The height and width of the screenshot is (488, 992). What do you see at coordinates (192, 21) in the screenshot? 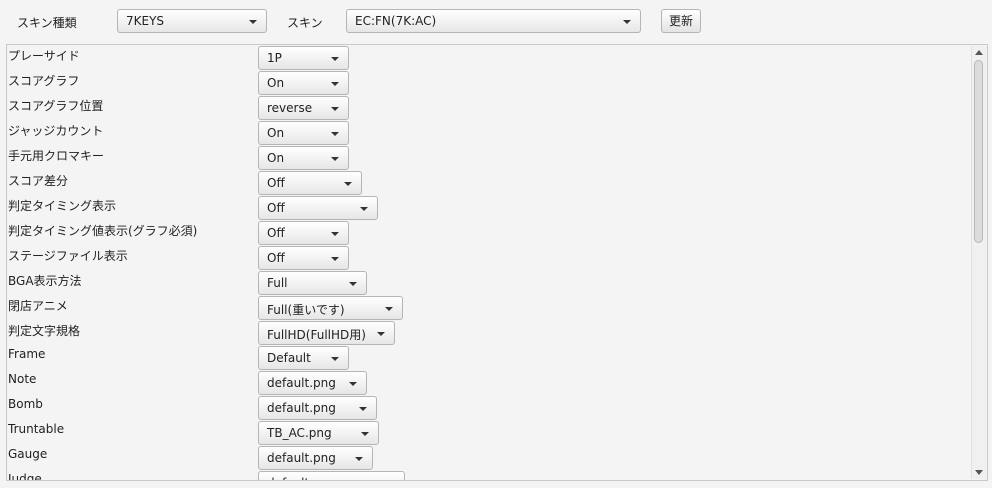
I see `skin-type-select: 7KEYS` at bounding box center [192, 21].